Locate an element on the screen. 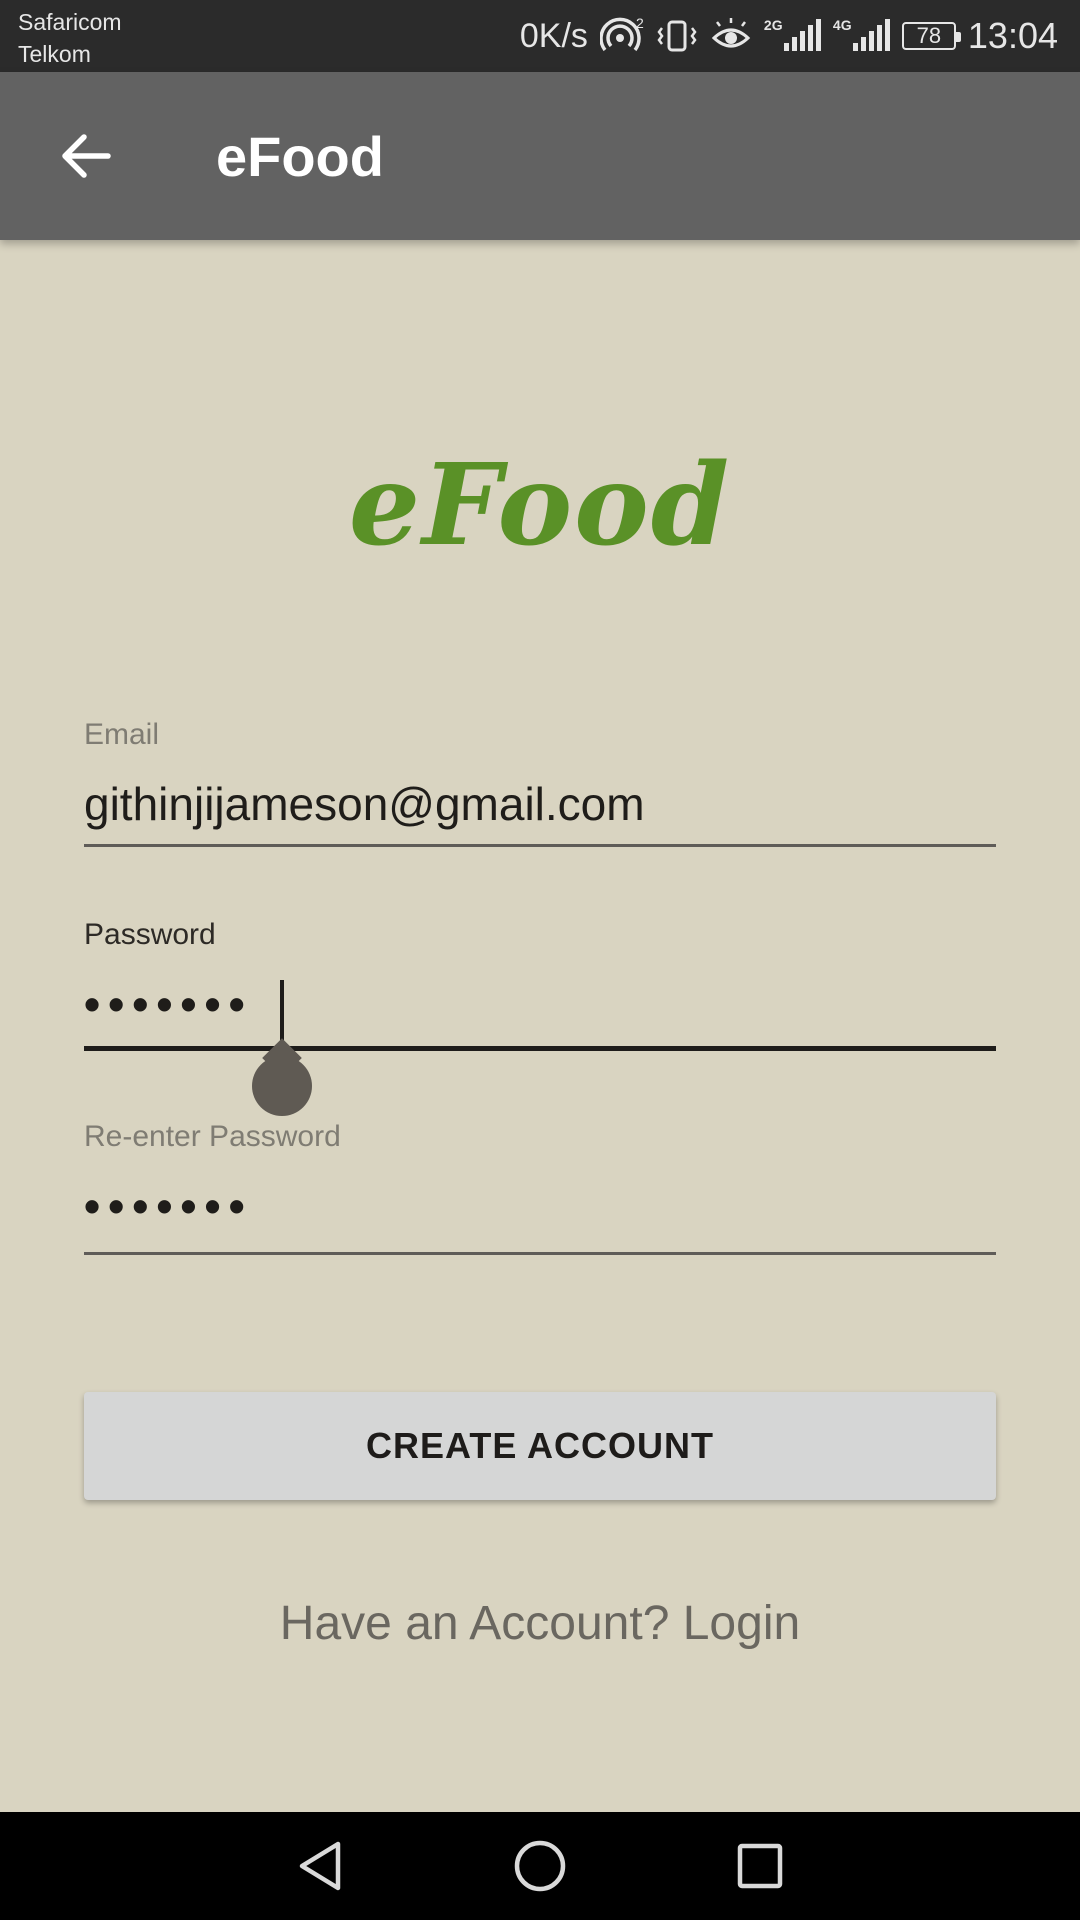 This screenshot has width=1080, height=1920. back-button is located at coordinates (86, 156).